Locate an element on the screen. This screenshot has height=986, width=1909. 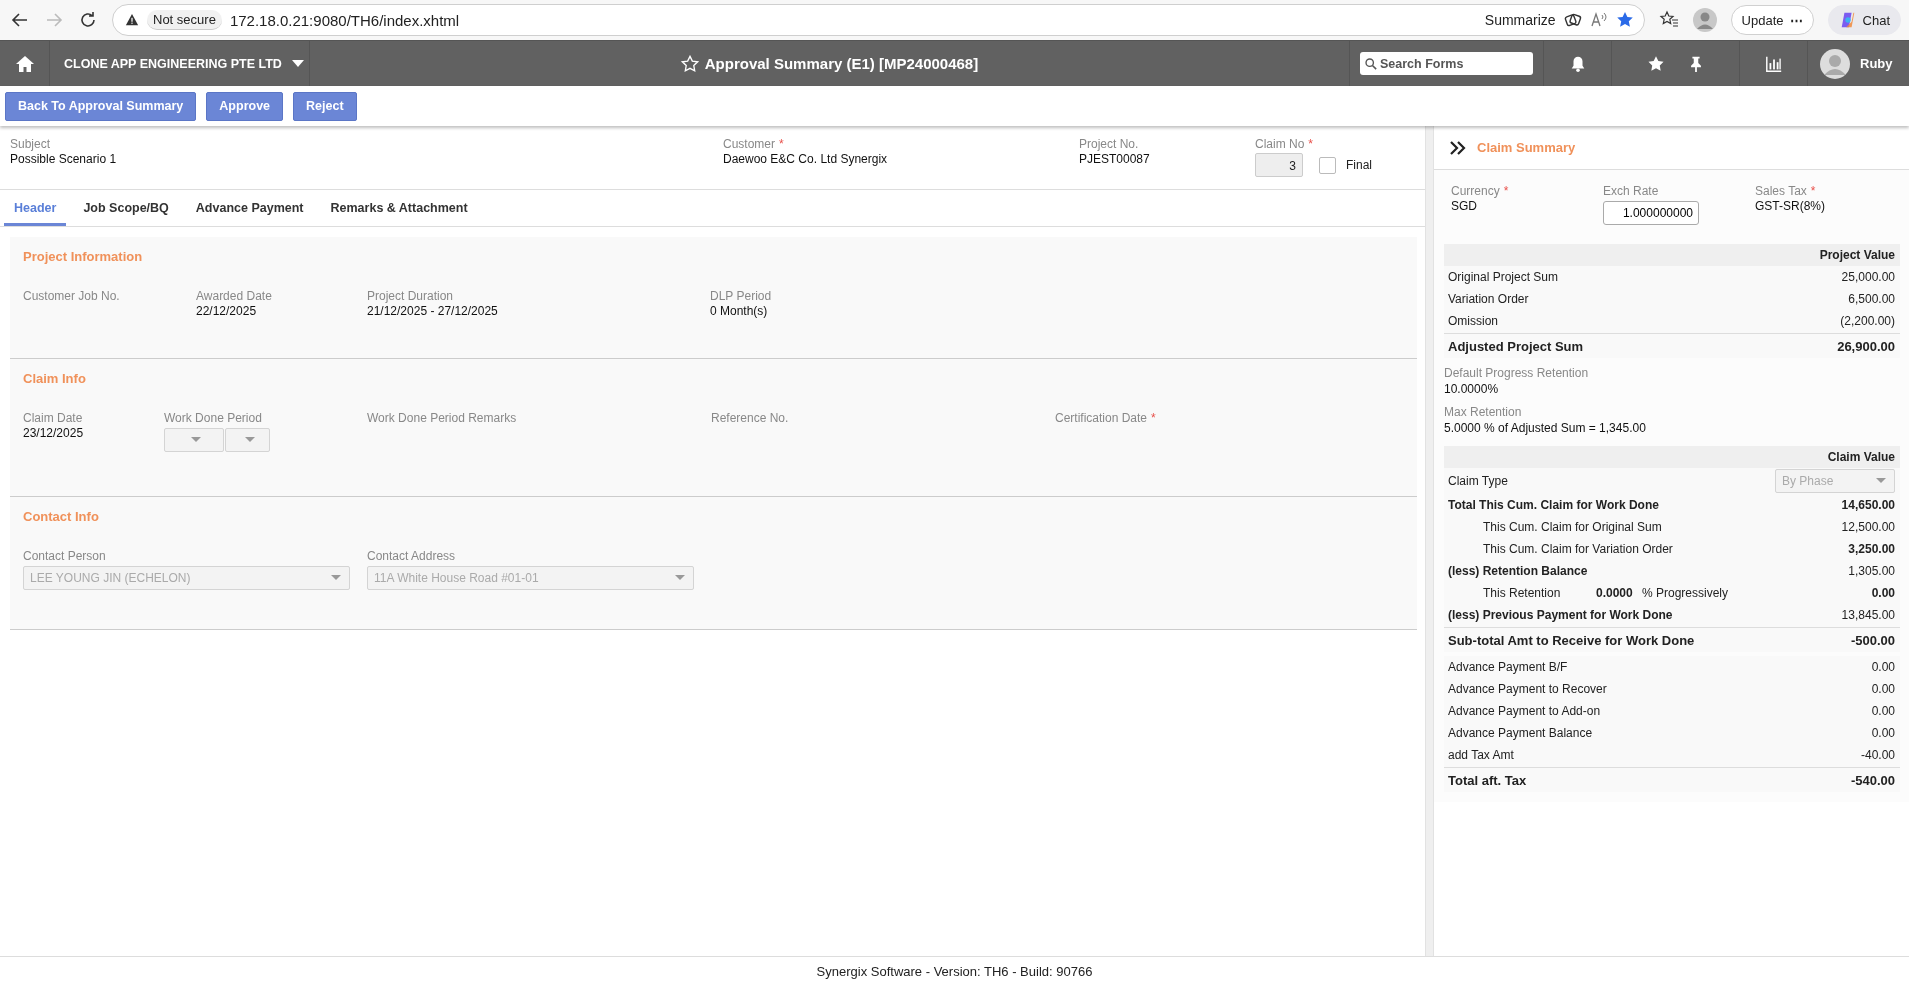
row-value: -40.00 is located at coordinates (1877, 755).